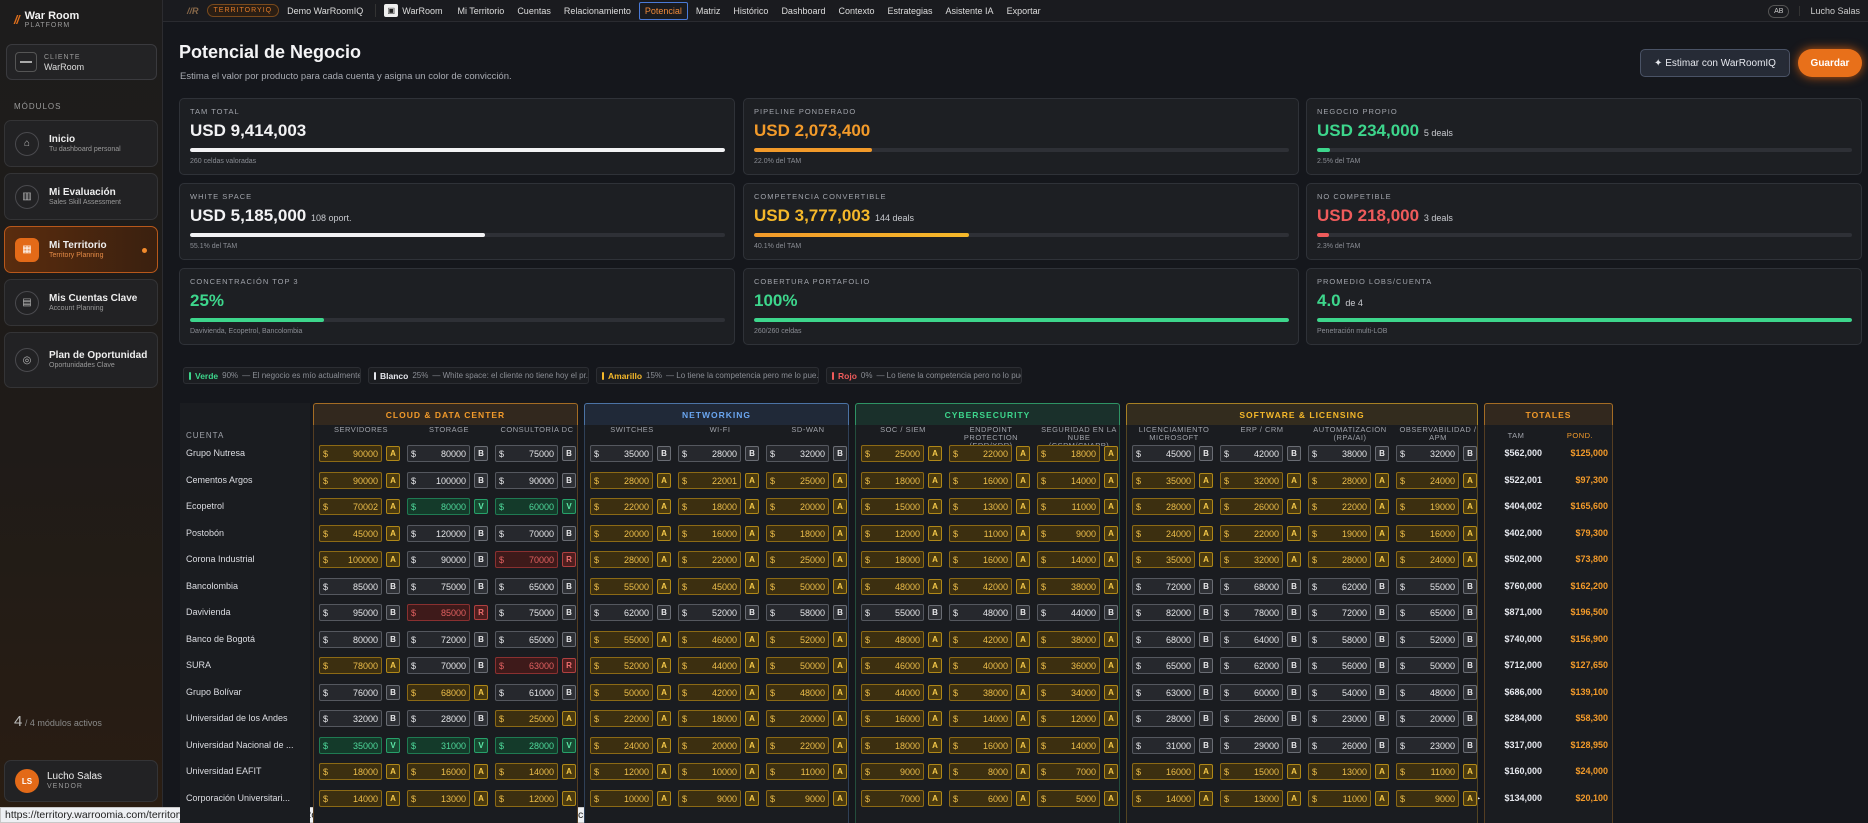 The width and height of the screenshot is (1868, 823). What do you see at coordinates (1251, 453) in the screenshot?
I see `potential-value-input: $42000` at bounding box center [1251, 453].